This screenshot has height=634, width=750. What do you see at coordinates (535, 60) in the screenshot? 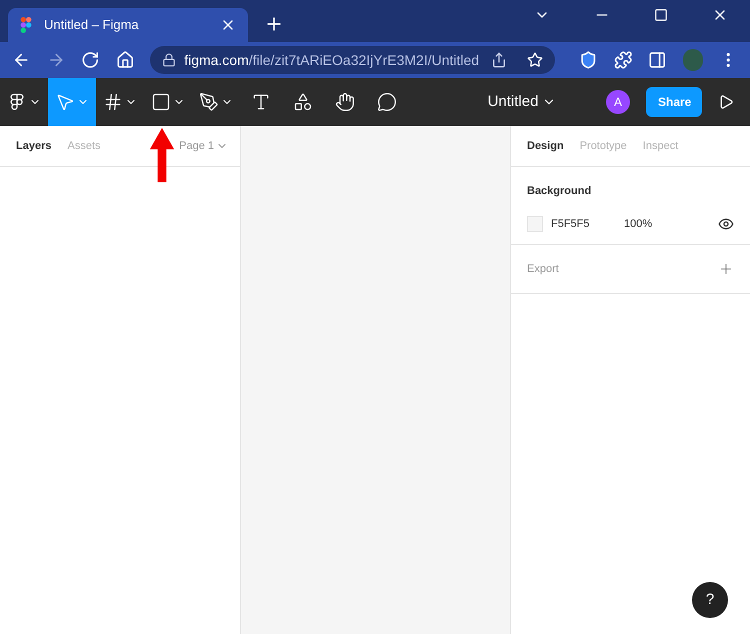
I see `bookmark-star-icon` at bounding box center [535, 60].